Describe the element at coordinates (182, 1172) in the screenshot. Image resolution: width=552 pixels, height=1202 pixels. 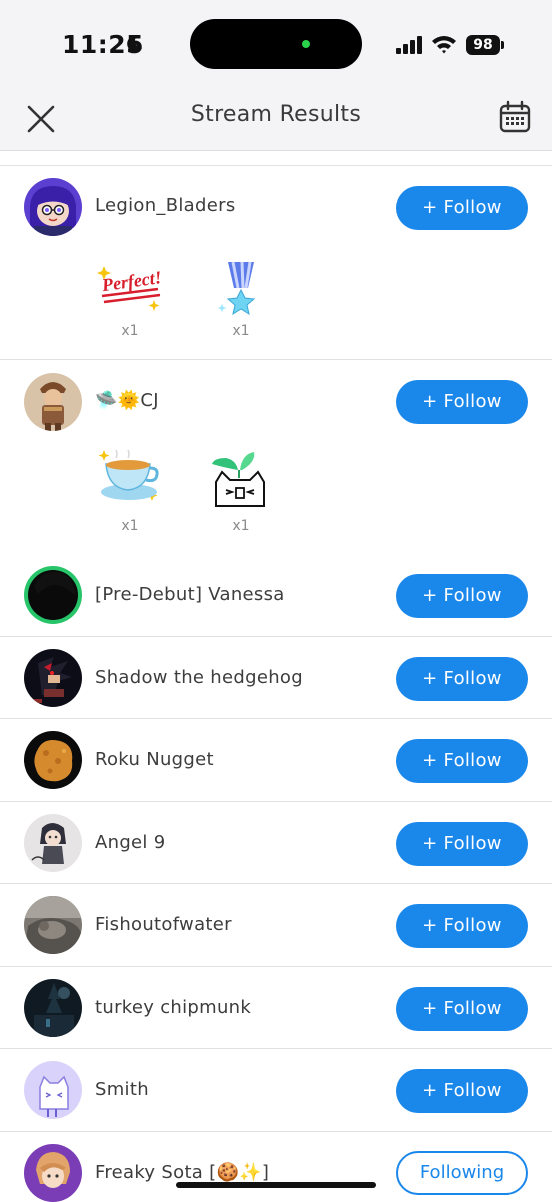
I see `username: Freaky Sota [🍪✨]` at that location.